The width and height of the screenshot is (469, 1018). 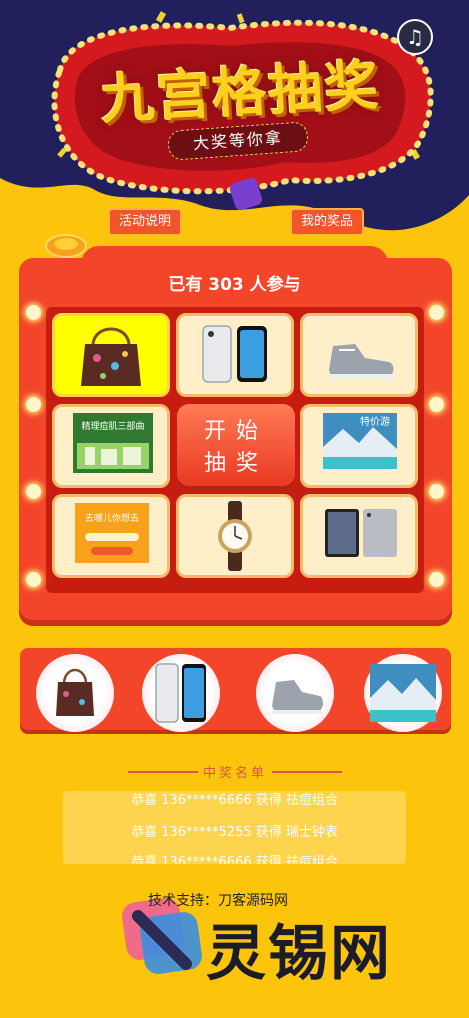 What do you see at coordinates (361, 533) in the screenshot?
I see `tablet-icon` at bounding box center [361, 533].